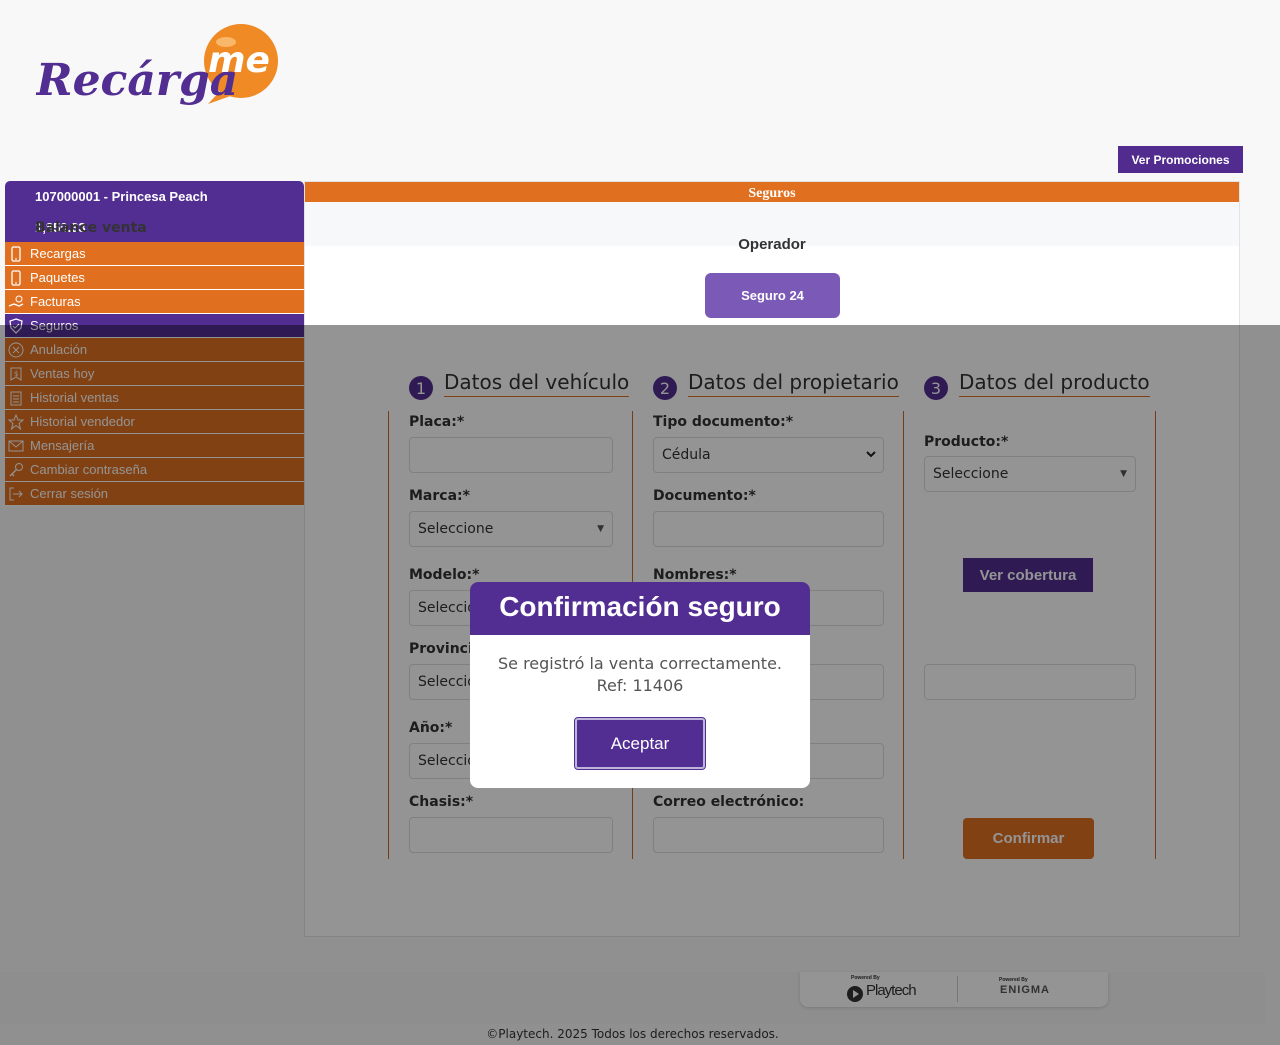 Image resolution: width=1280 pixels, height=1045 pixels. Describe the element at coordinates (640, 608) in the screenshot. I see `modal-title: Confirmación seguro` at that location.